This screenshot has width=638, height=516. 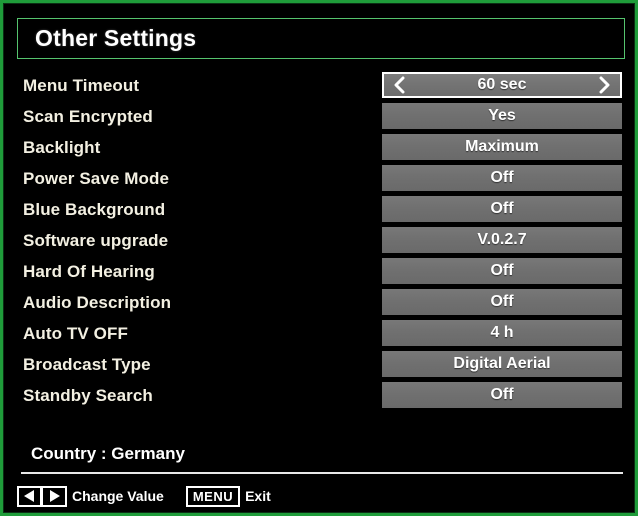 What do you see at coordinates (118, 496) in the screenshot?
I see `change-value-hint: Change Value` at bounding box center [118, 496].